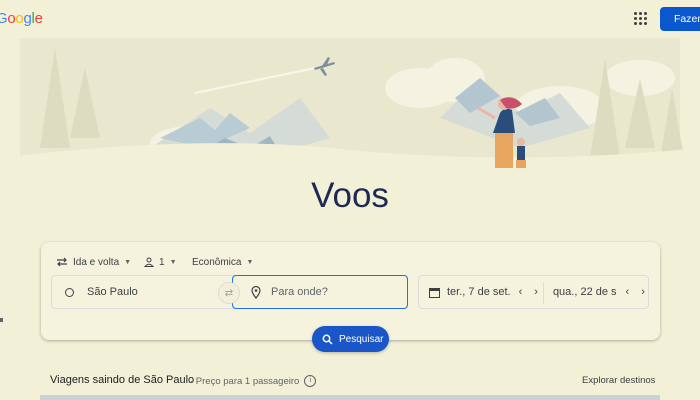  Describe the element at coordinates (310, 381) in the screenshot. I see `info-icon: i` at that location.